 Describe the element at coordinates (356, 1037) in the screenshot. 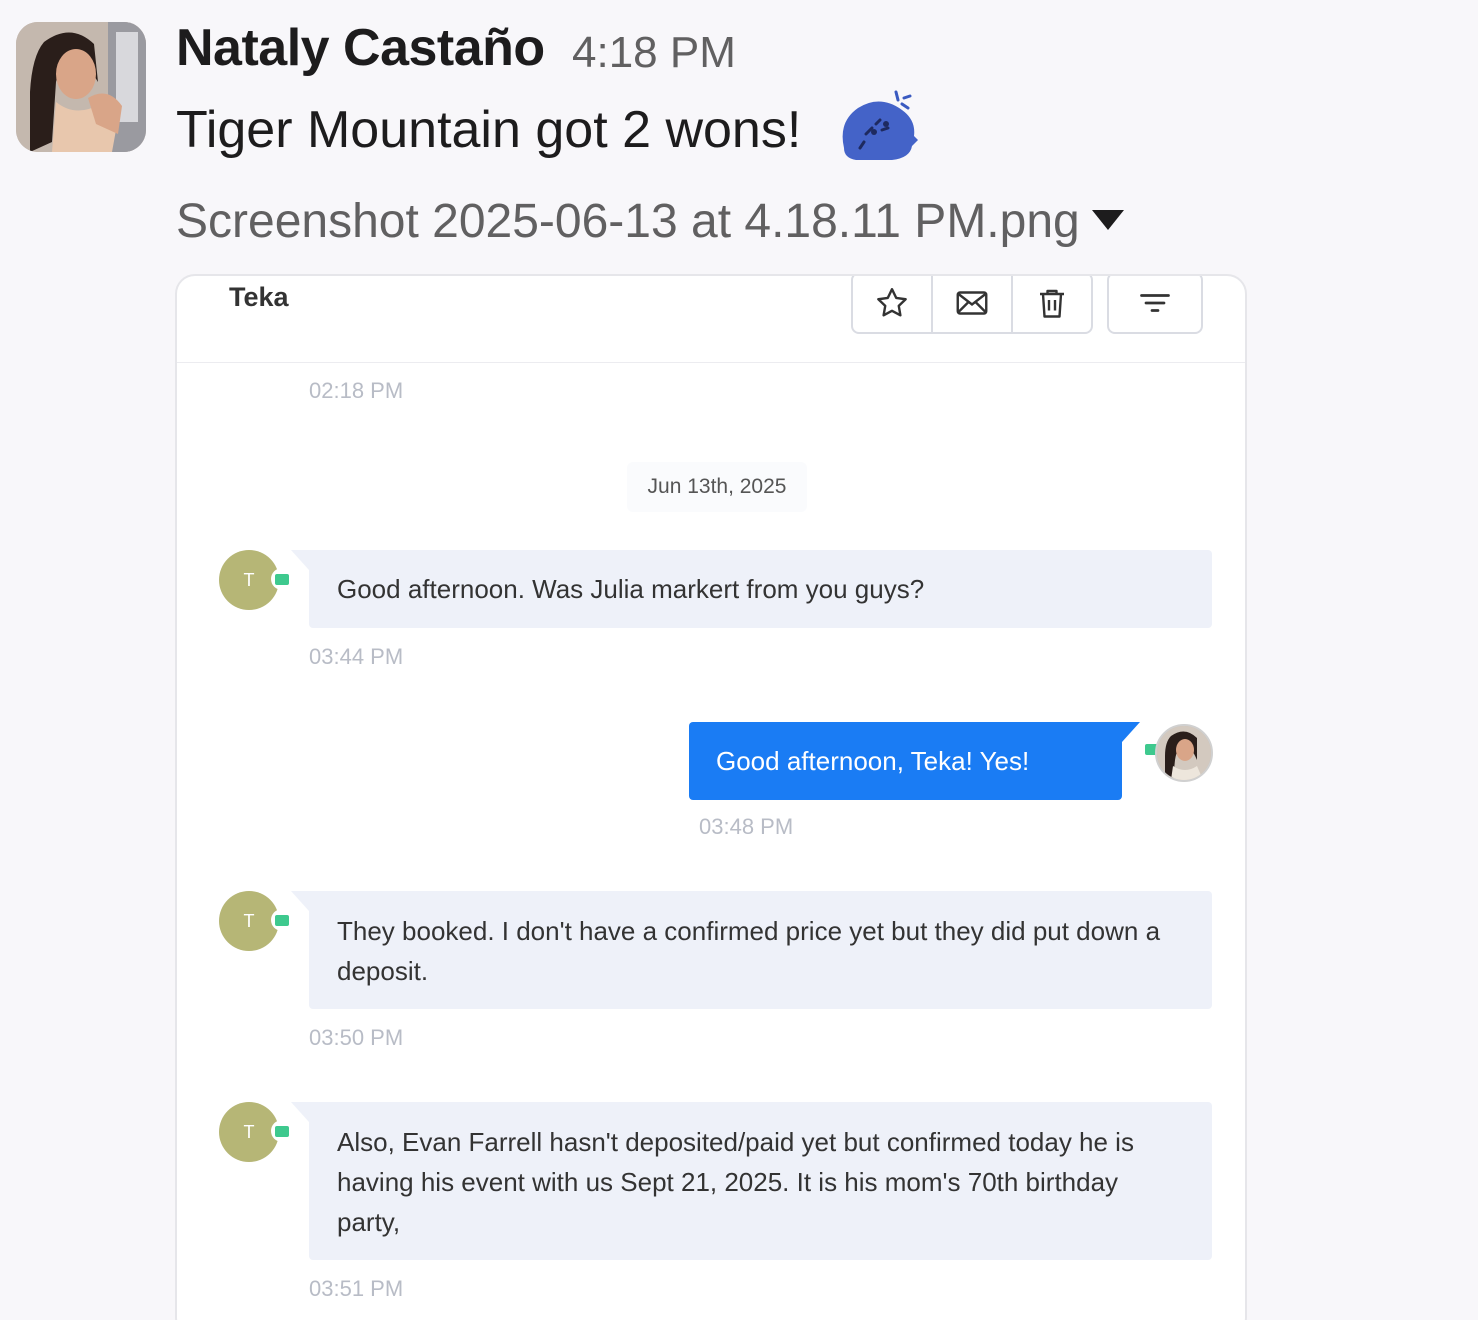

I see `message-time: 03:50 PM` at that location.